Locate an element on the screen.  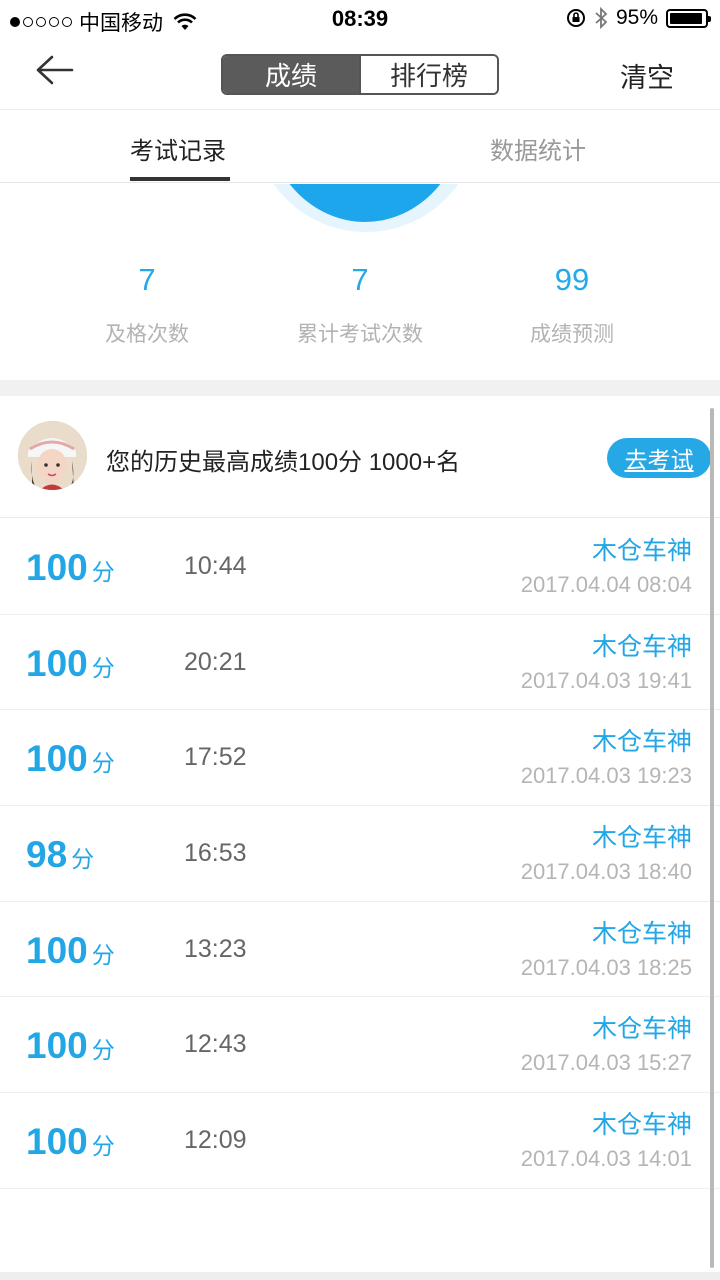
status-bar: 中国移动 08:39 95% is located at coordinates (360, 18).